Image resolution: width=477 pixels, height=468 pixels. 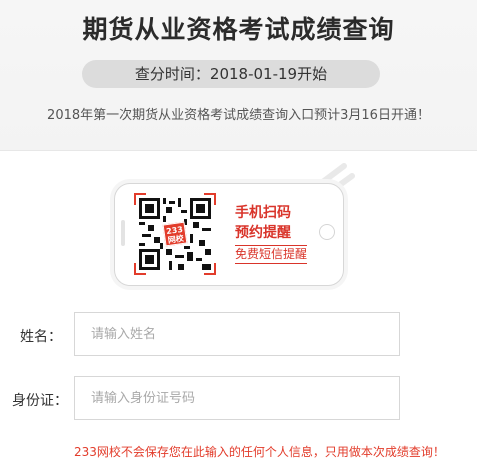 What do you see at coordinates (263, 213) in the screenshot?
I see `promo-line-scan: 手机扫码` at bounding box center [263, 213].